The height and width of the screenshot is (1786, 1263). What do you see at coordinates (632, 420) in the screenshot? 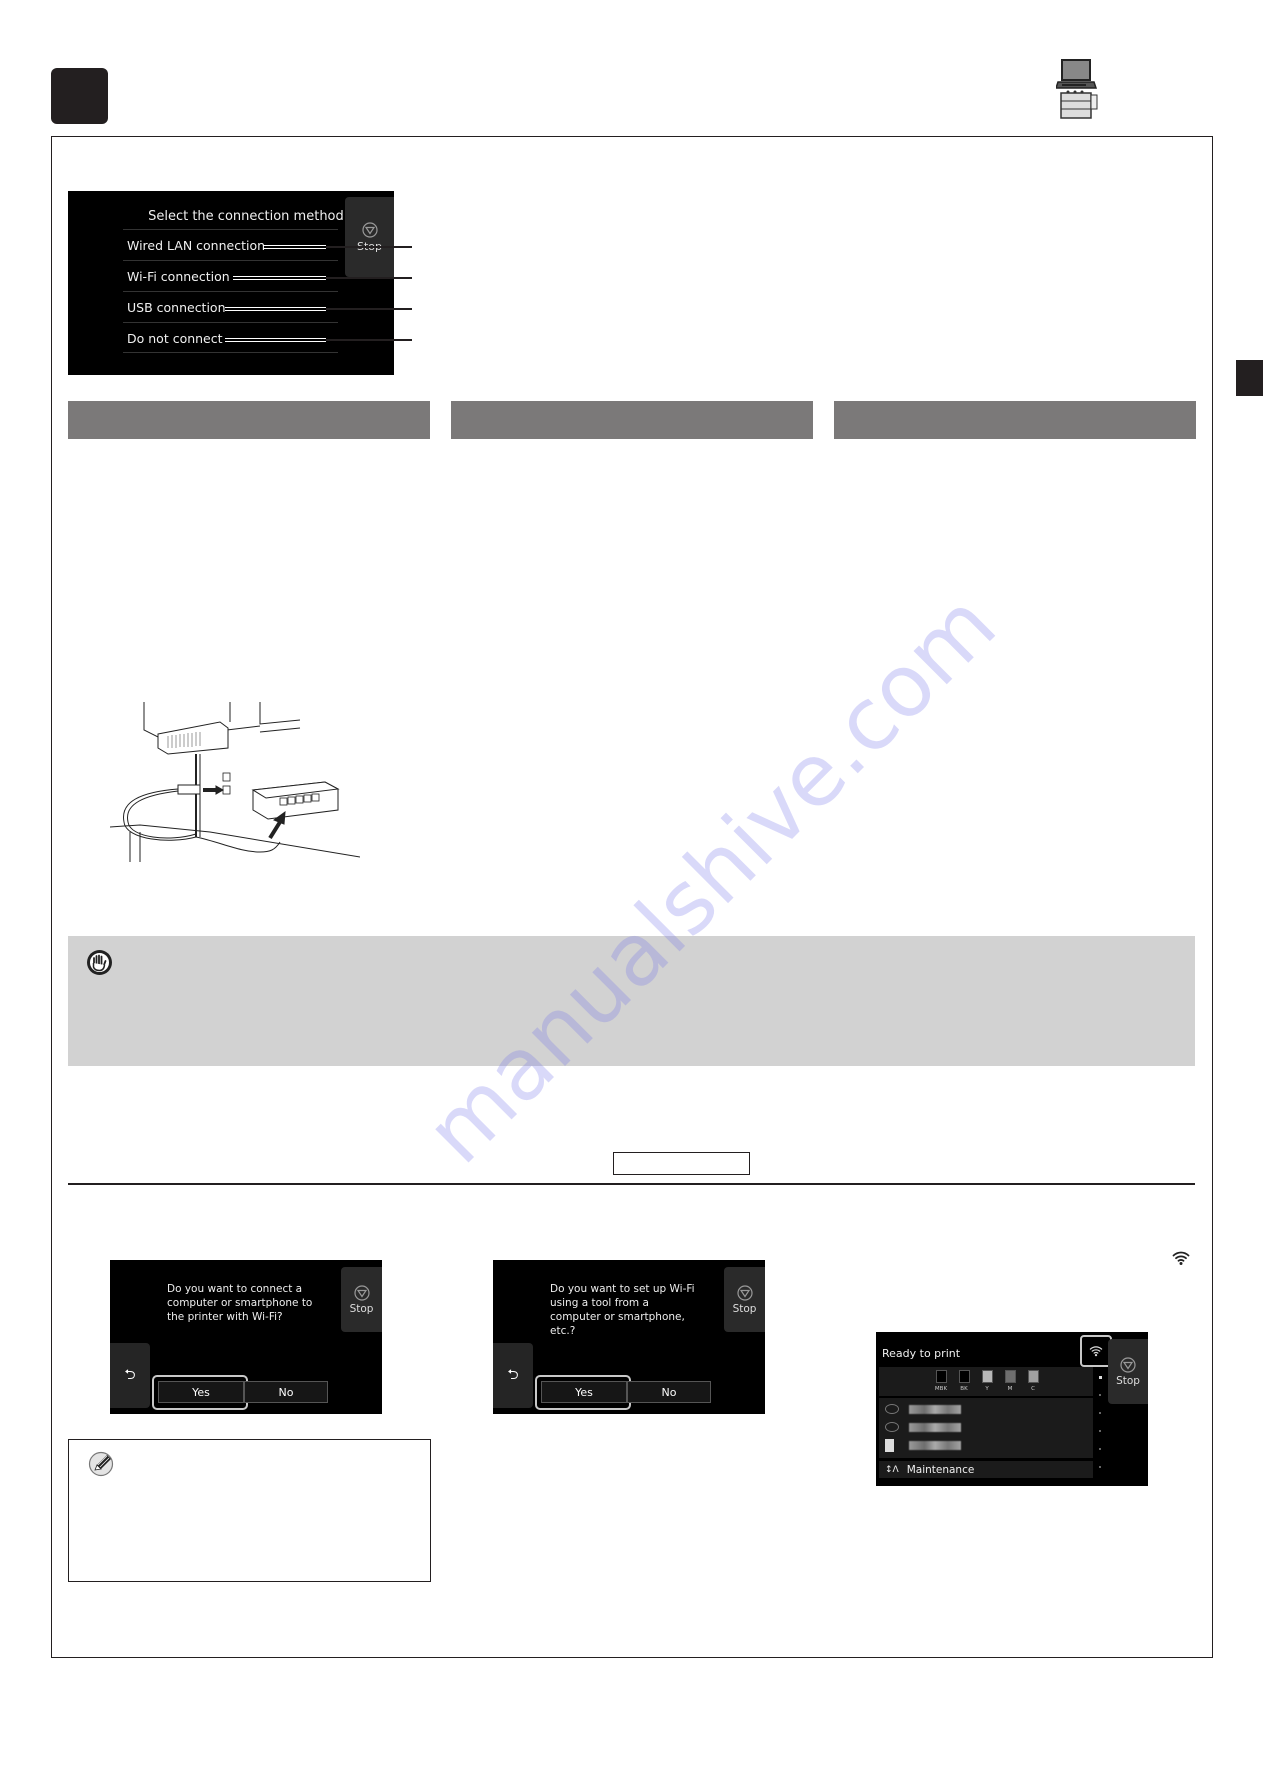
I see `section-header-wifi` at bounding box center [632, 420].